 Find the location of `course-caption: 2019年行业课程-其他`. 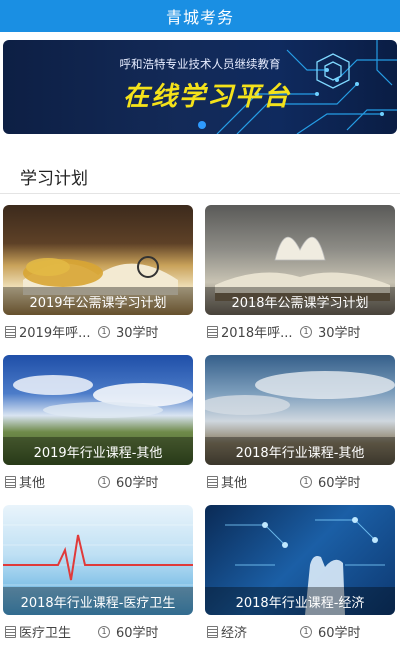

course-caption: 2019年行业课程-其他 is located at coordinates (98, 451).